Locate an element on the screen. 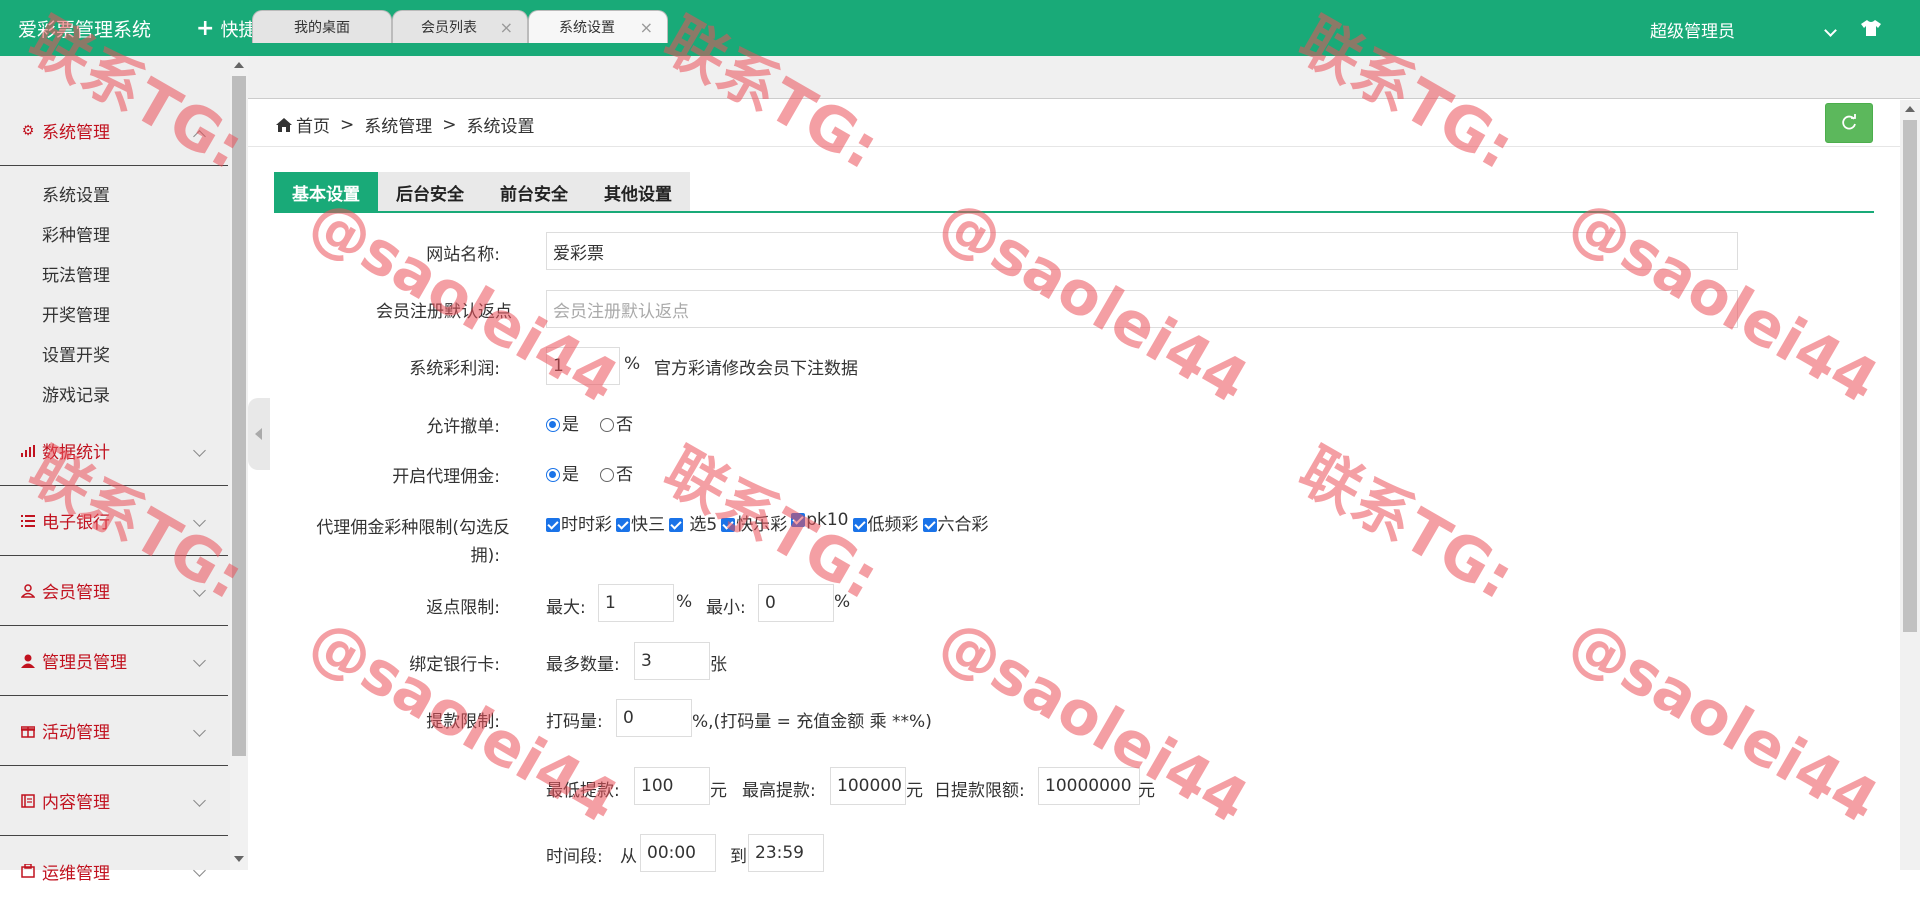 The image size is (1920, 906). max-card-count-input: 3 is located at coordinates (672, 661).